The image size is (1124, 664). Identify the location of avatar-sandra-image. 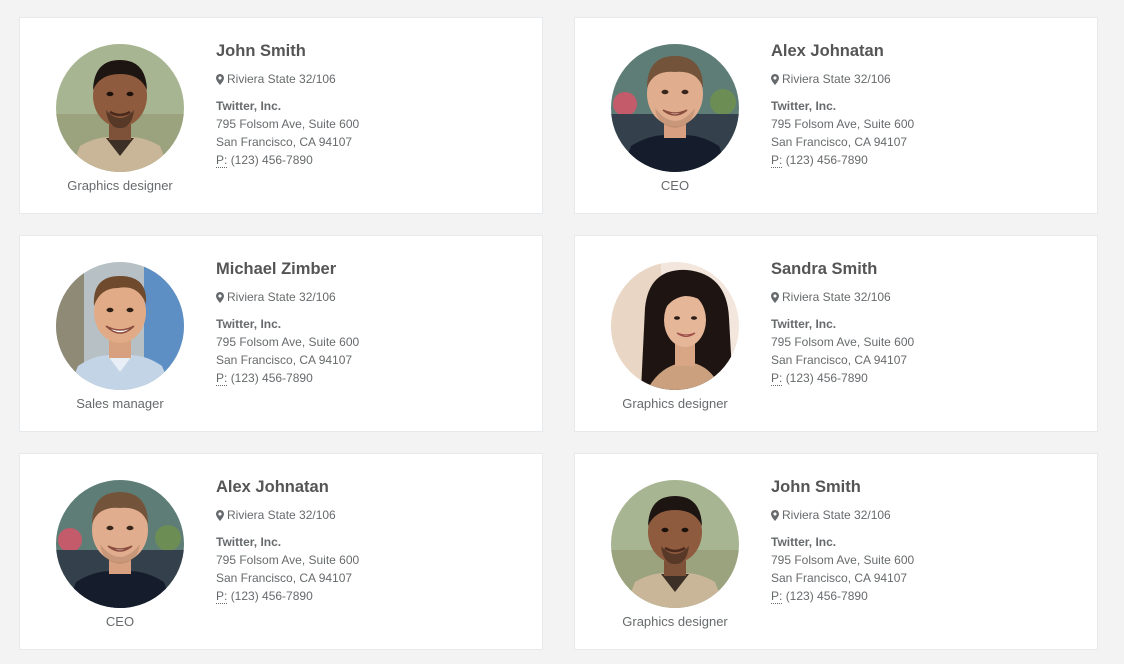
(675, 326).